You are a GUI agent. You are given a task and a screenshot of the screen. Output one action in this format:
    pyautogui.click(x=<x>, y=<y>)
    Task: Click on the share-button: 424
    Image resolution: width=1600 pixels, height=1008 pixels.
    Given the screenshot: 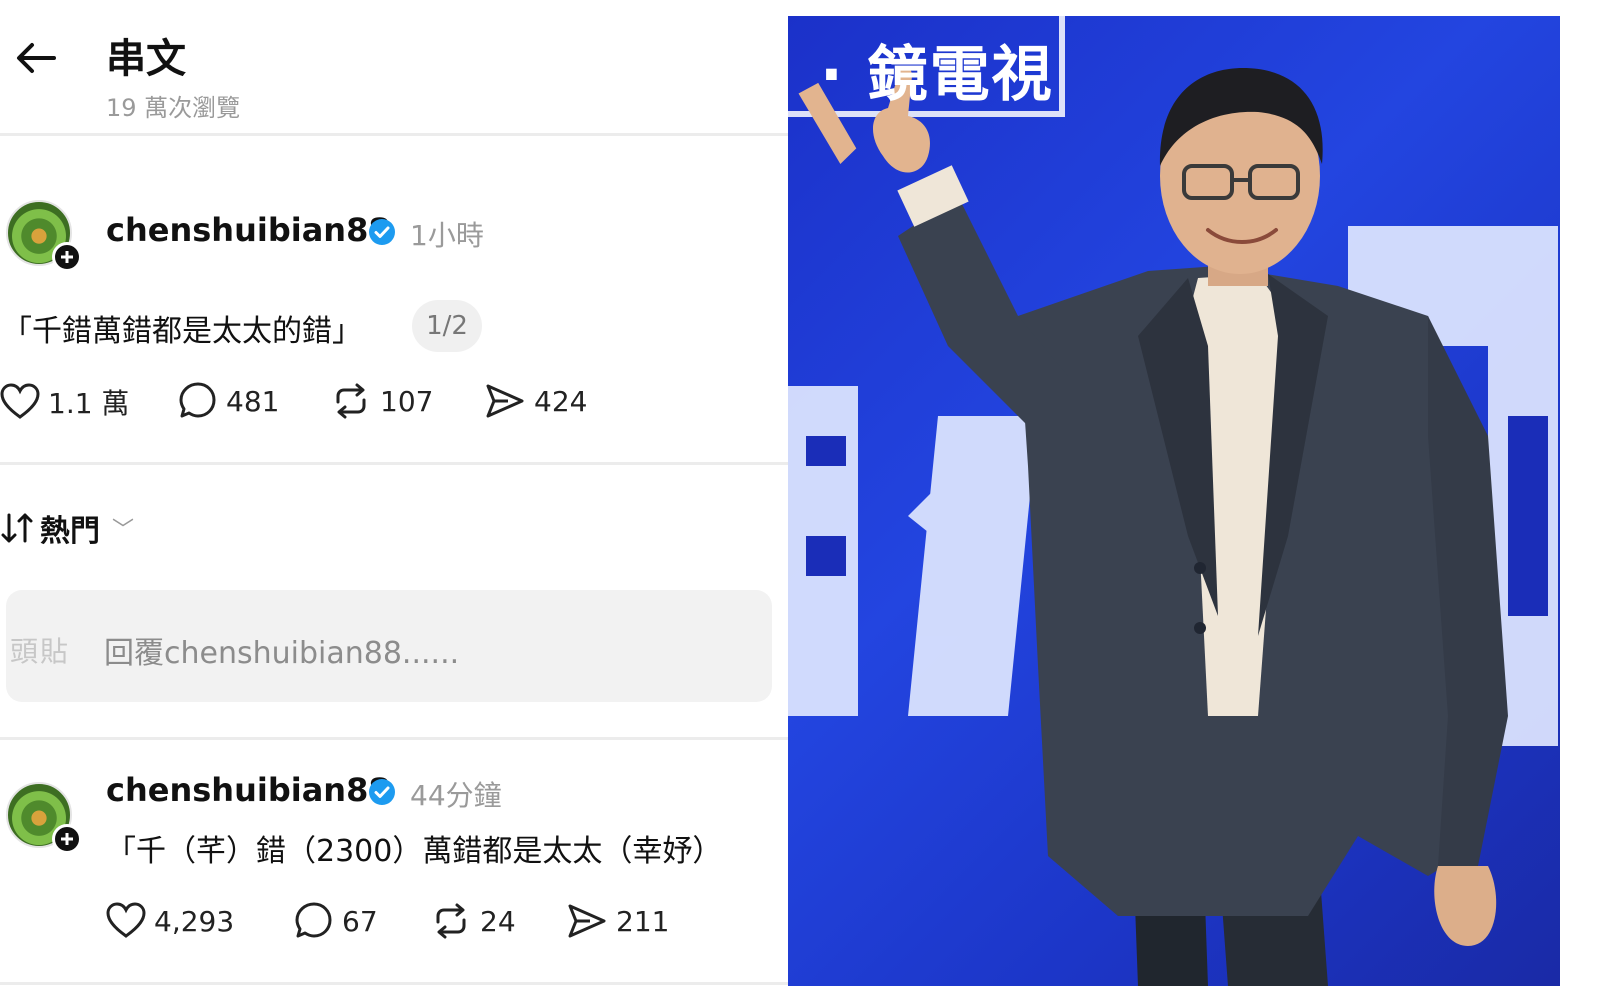 What is the action you would take?
    pyautogui.click(x=535, y=401)
    